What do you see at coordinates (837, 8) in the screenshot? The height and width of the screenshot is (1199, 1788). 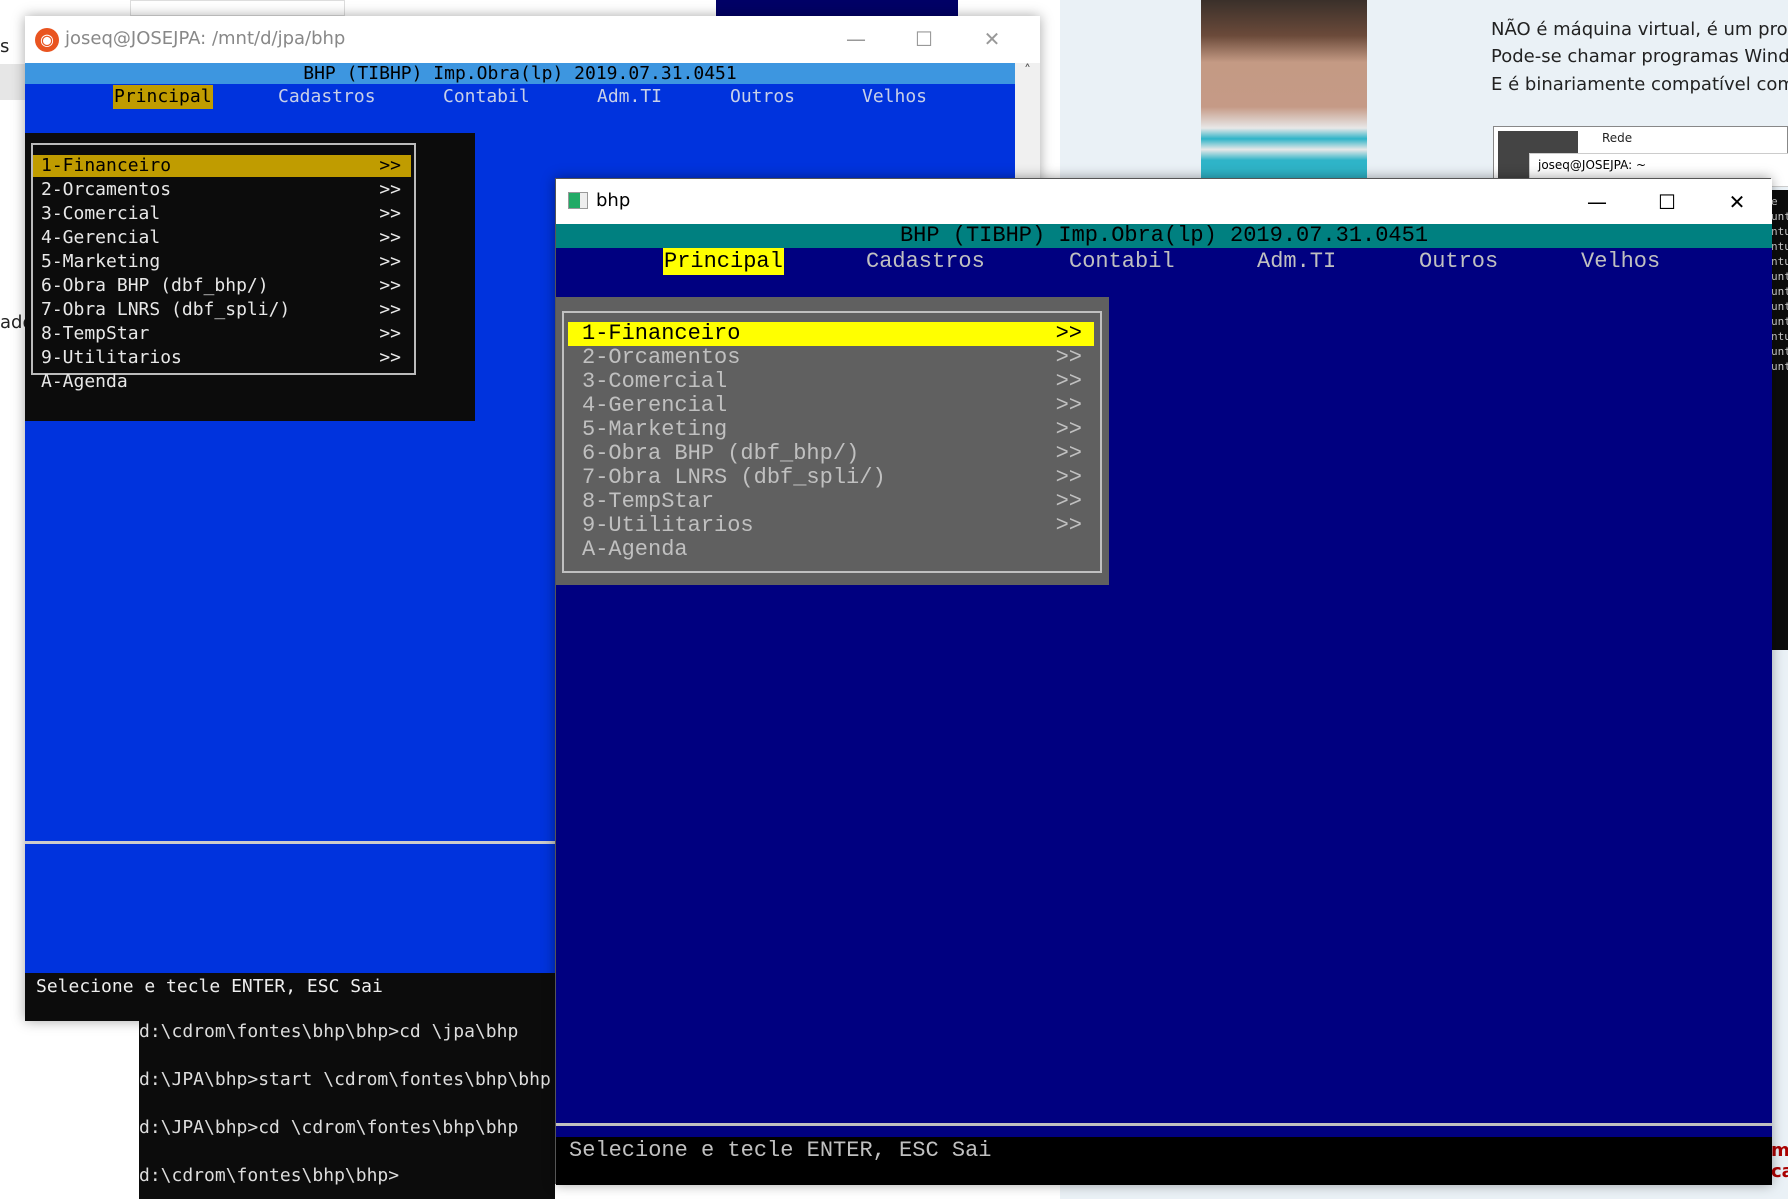 I see `background-window-strip` at bounding box center [837, 8].